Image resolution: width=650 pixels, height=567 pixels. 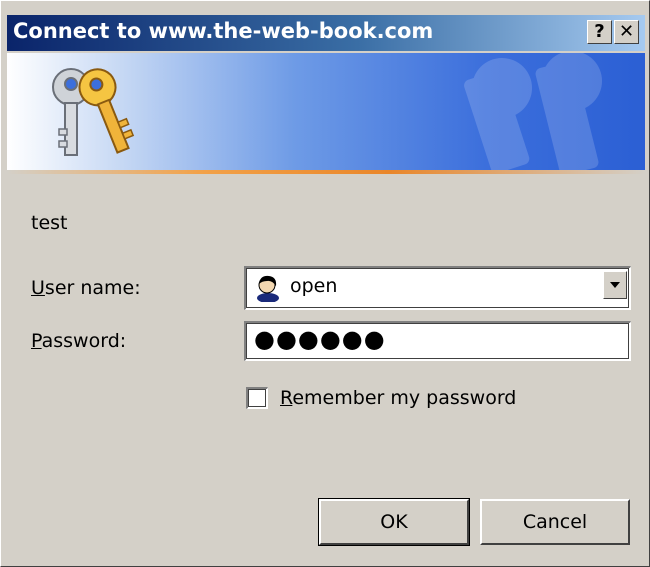 What do you see at coordinates (268, 288) in the screenshot?
I see `user-icon` at bounding box center [268, 288].